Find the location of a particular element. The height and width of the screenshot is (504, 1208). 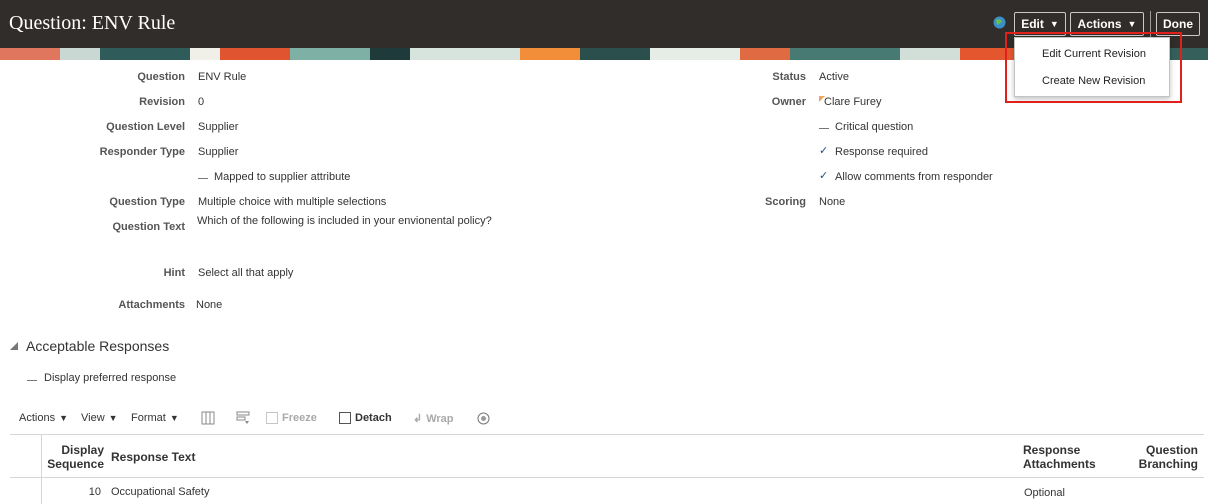

header-line: Sequence is located at coordinates (75, 464).